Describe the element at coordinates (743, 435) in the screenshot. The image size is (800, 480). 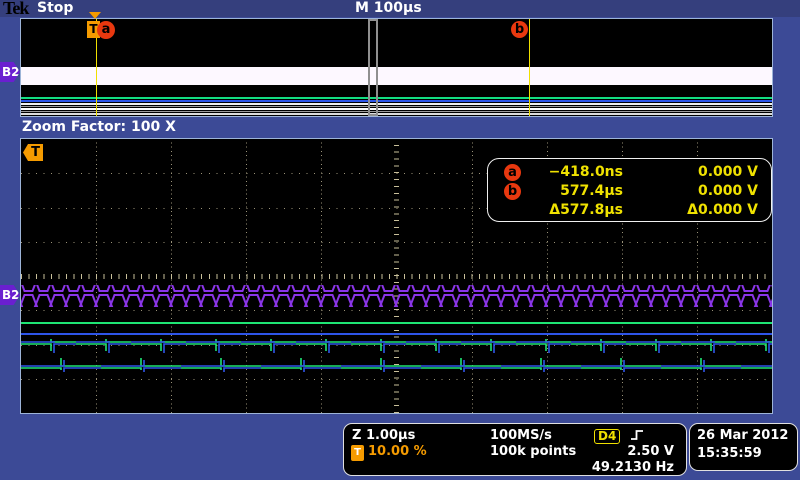
I see `date-readout: 26 Mar 2012` at that location.